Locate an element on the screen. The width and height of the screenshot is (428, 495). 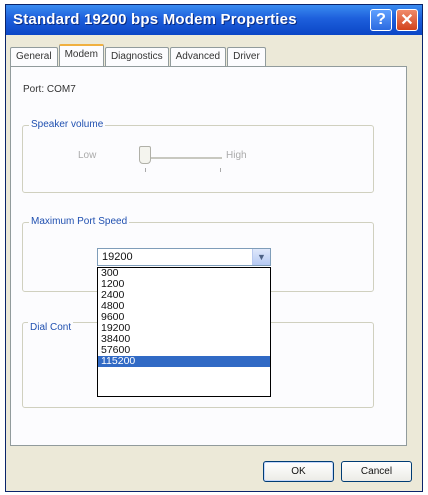
volume-slider-thumb is located at coordinates (145, 155).